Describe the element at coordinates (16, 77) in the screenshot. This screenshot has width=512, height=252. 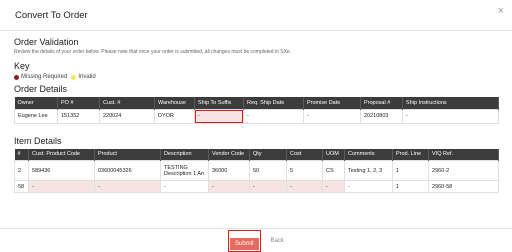
I see `missing-required-dot-icon` at that location.